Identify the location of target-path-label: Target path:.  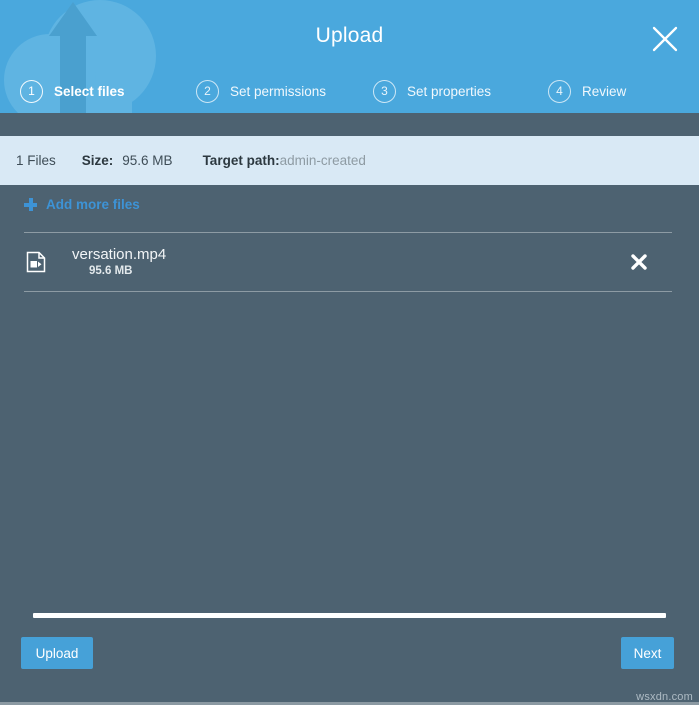
(241, 160).